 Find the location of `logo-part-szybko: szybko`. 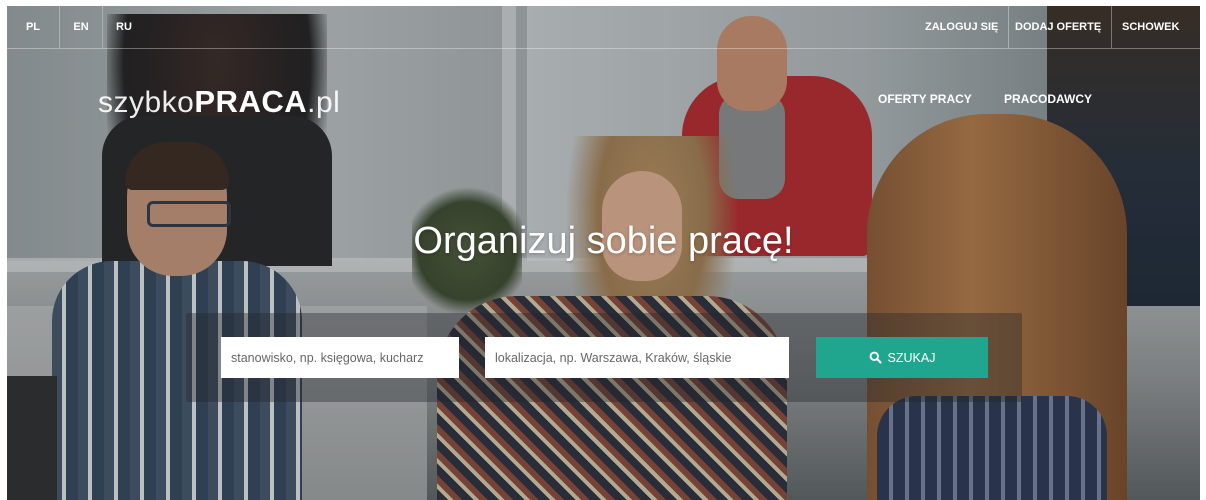

logo-part-szybko: szybko is located at coordinates (146, 102).